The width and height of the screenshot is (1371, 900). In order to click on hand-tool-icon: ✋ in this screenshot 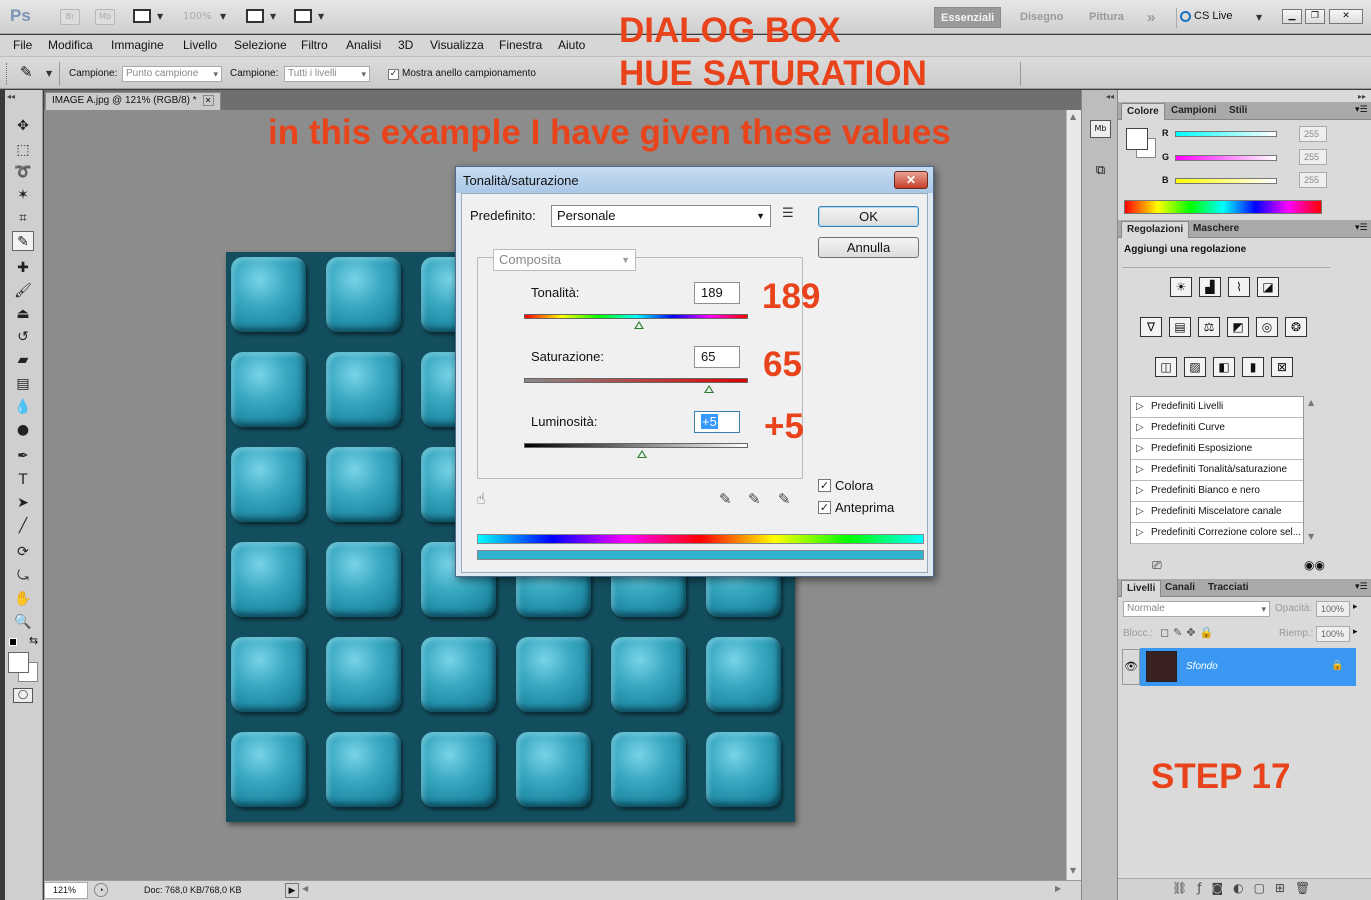, I will do `click(23, 599)`.